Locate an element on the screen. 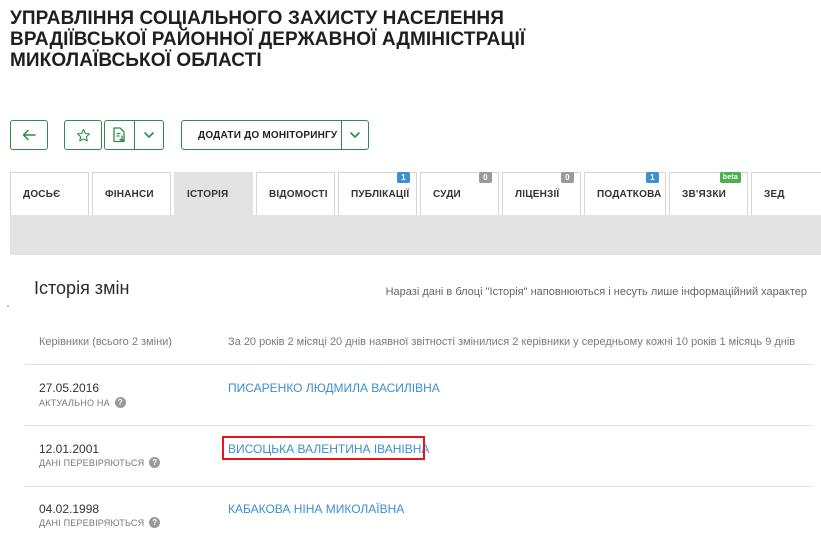 This screenshot has width=821, height=542. tab-label: ЗЕД is located at coordinates (774, 194).